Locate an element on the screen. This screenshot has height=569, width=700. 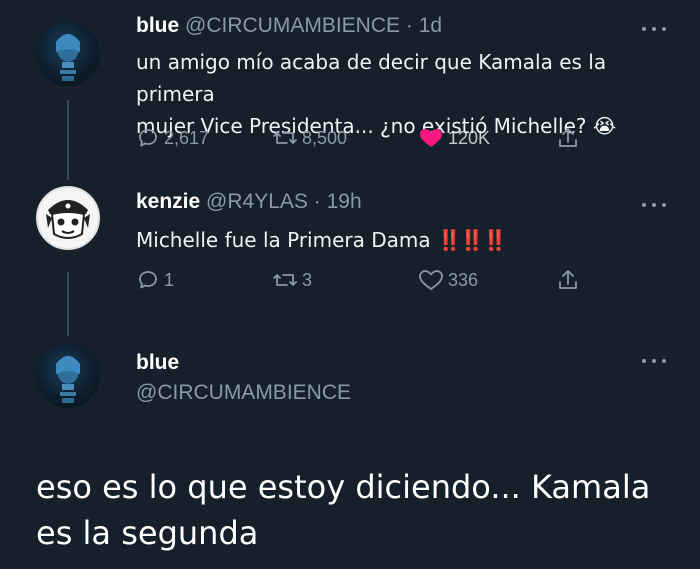
display-name: kenzie is located at coordinates (168, 201).